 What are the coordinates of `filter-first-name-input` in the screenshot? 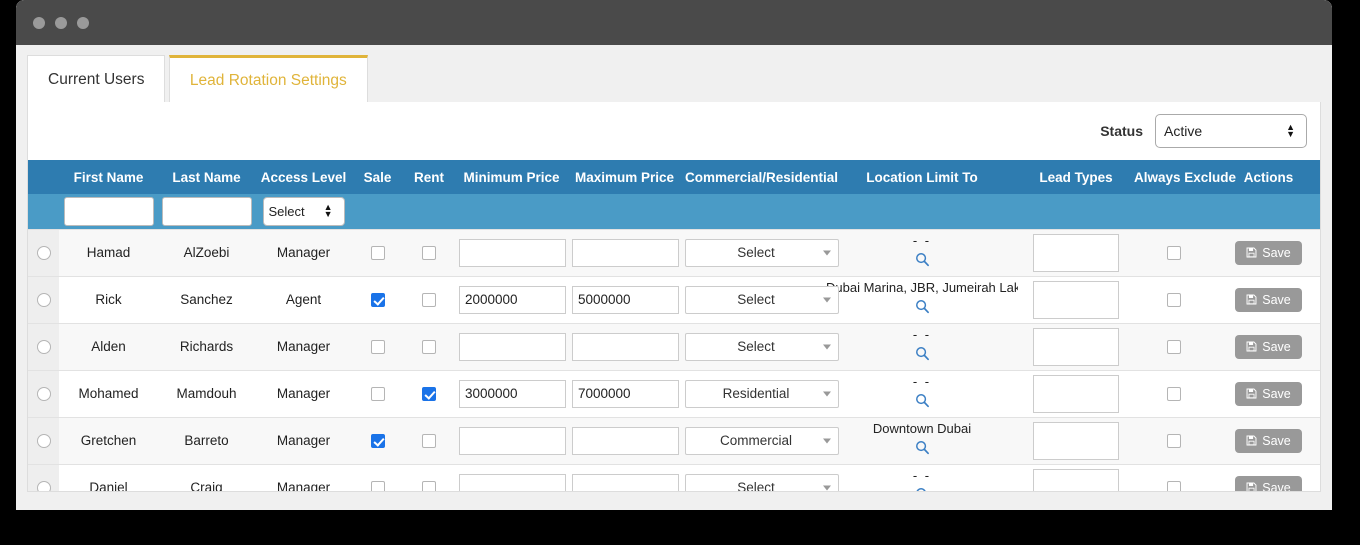 It's located at (108, 211).